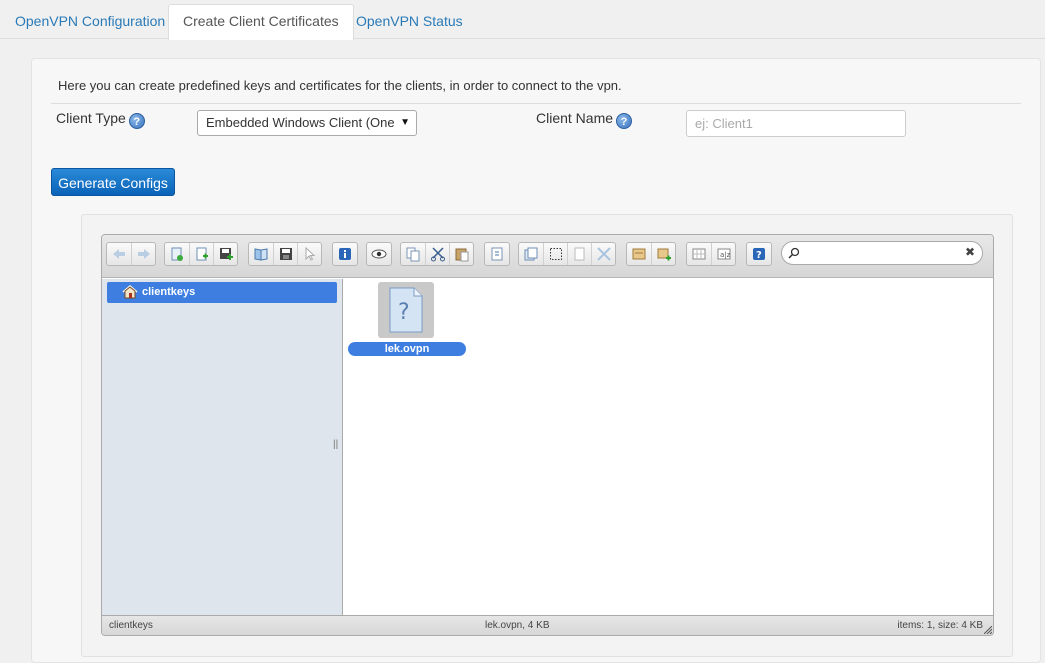 This screenshot has width=1045, height=663. I want to click on client-name-label-group: Client Name?, so click(584, 119).